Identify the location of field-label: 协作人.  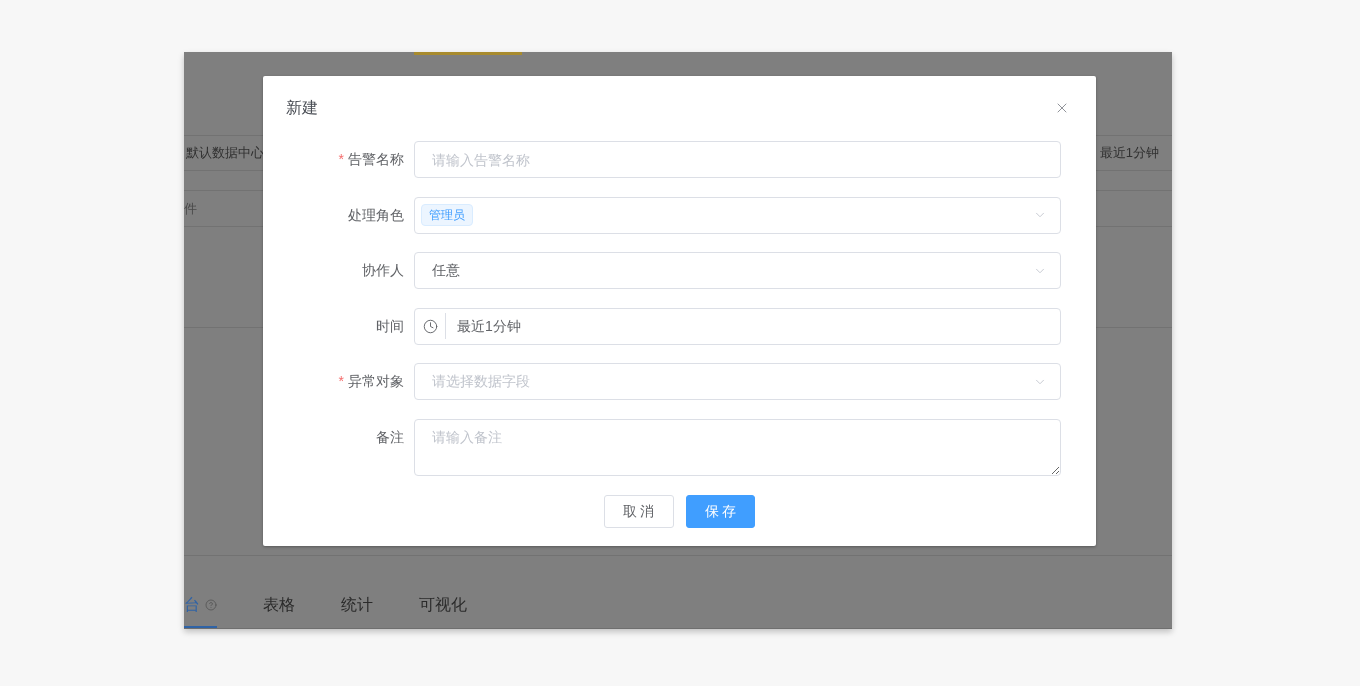
(383, 270).